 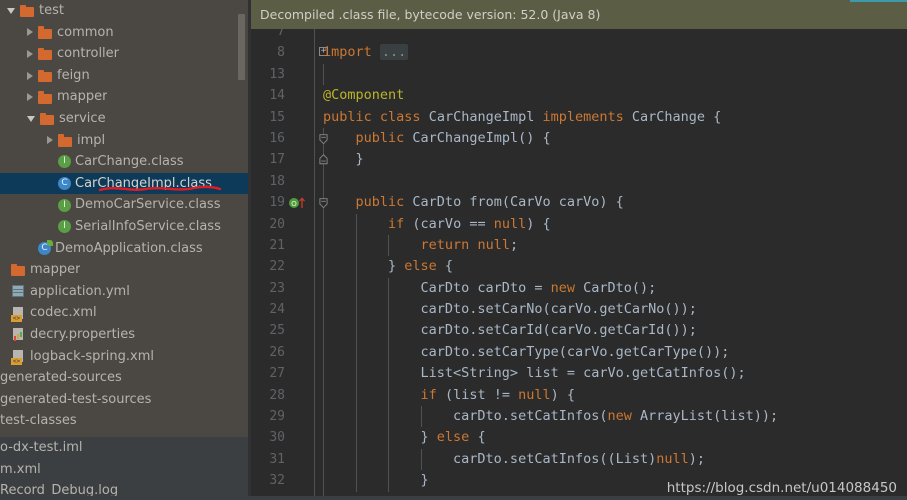 I want to click on line-number: 7, so click(x=281, y=34).